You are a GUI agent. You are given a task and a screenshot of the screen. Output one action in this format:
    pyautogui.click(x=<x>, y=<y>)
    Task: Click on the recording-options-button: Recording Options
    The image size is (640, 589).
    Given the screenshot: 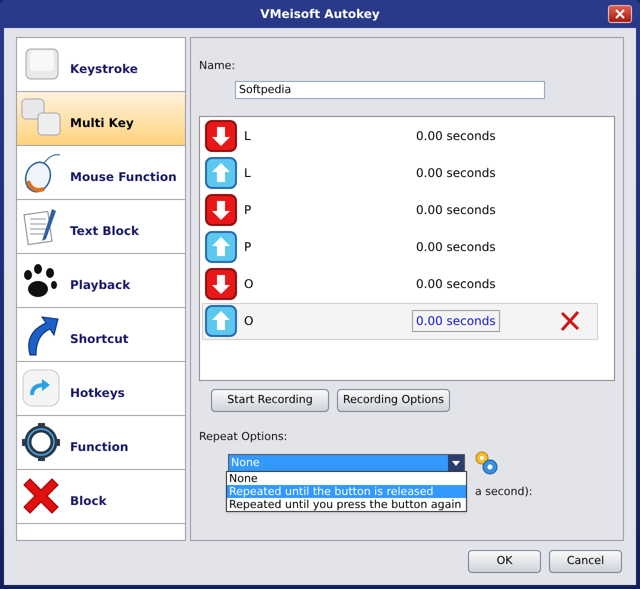 What is the action you would take?
    pyautogui.click(x=393, y=400)
    